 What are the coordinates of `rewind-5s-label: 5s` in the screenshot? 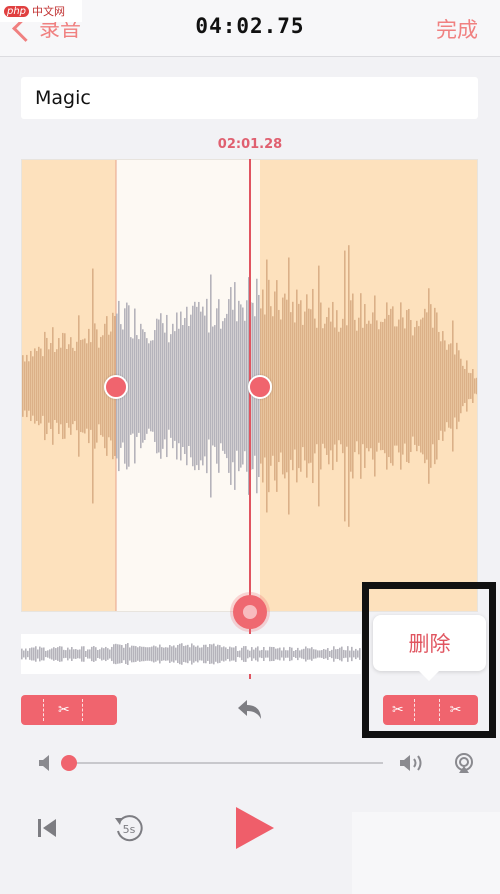 It's located at (129, 829).